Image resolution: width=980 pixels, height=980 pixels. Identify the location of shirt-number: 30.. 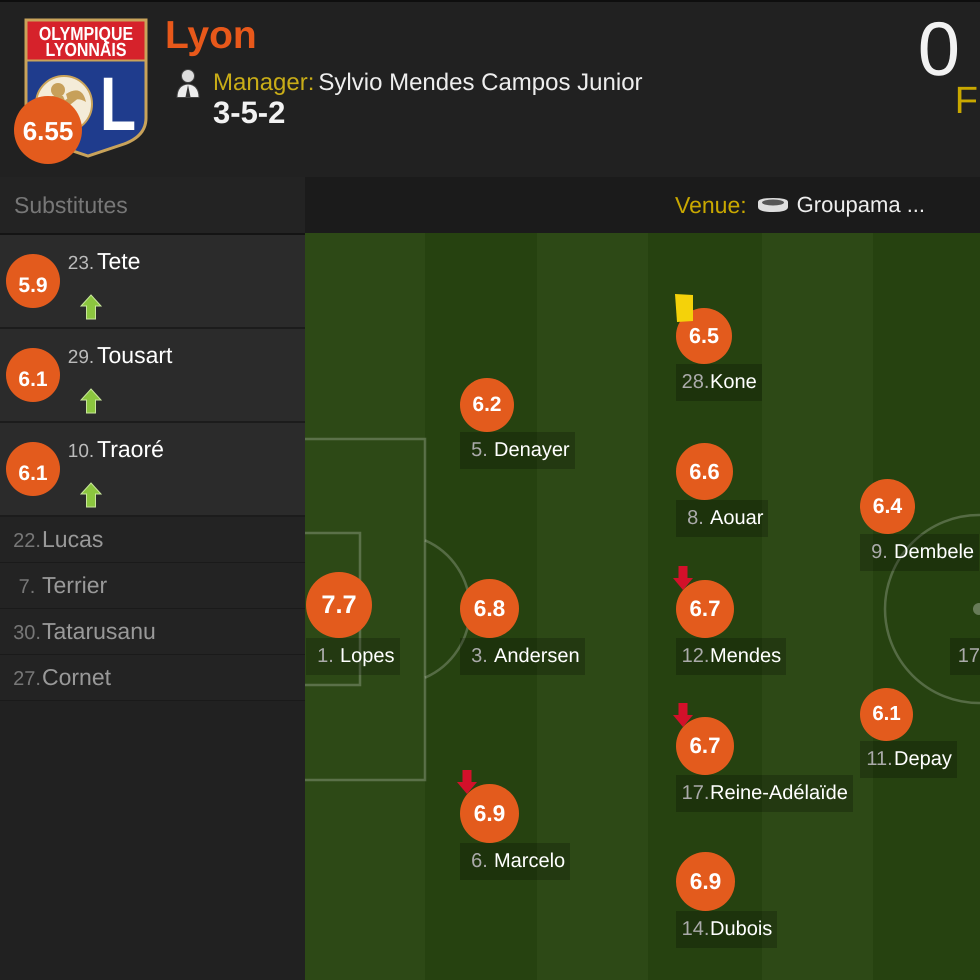
(27, 633).